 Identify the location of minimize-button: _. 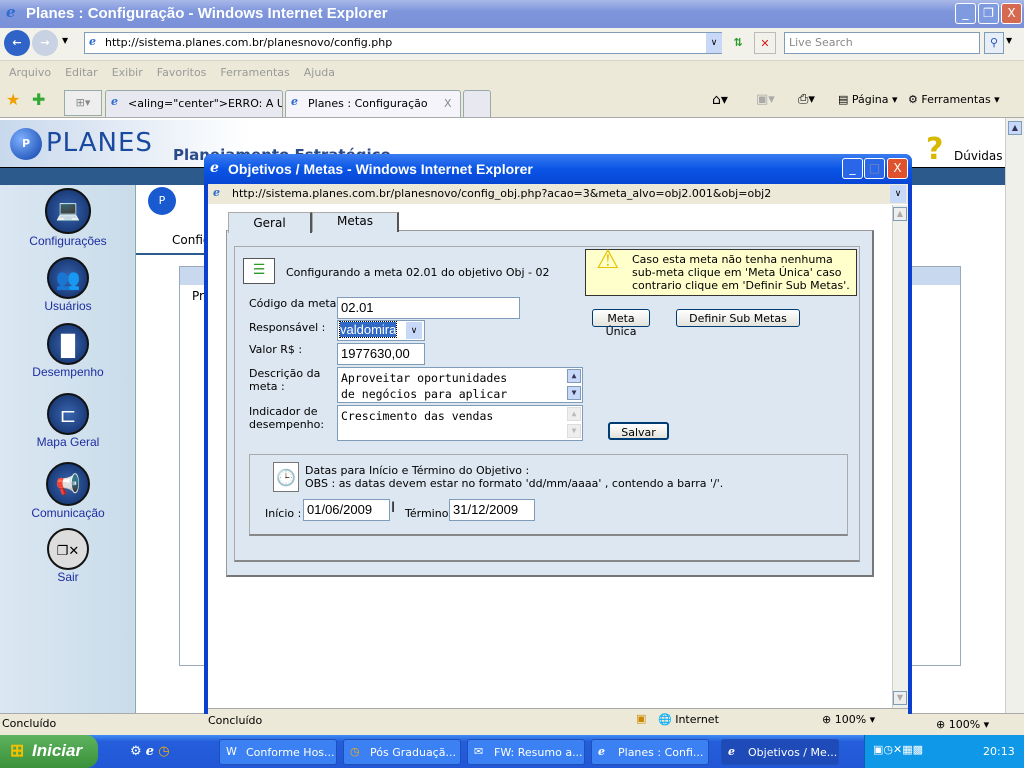
(965, 13).